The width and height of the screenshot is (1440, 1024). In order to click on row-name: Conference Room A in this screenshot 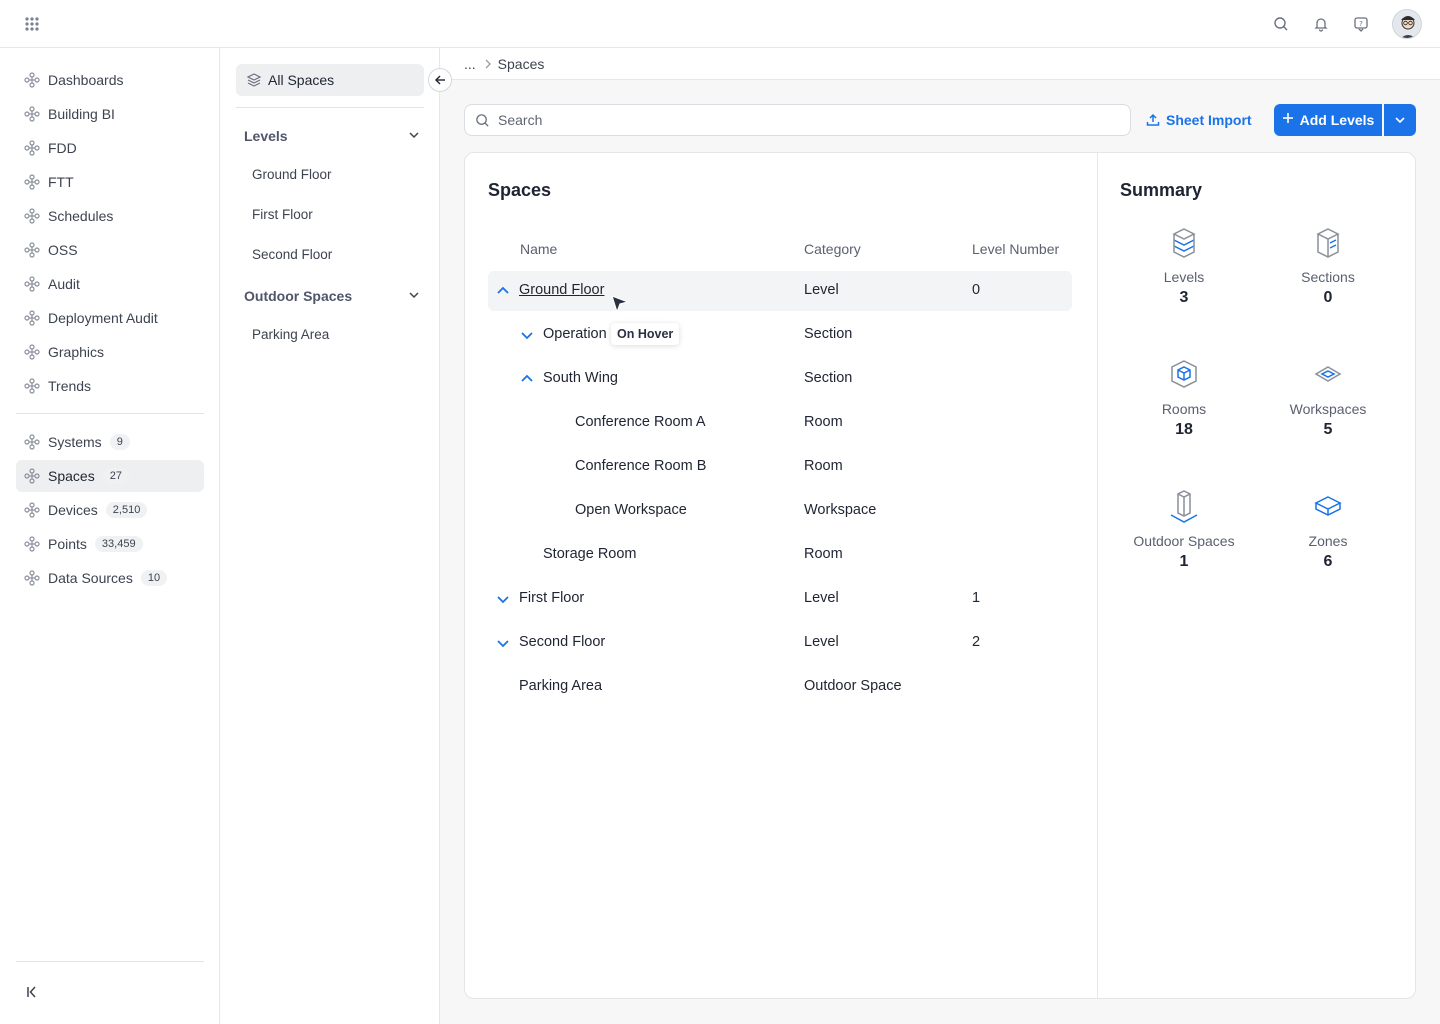, I will do `click(640, 422)`.